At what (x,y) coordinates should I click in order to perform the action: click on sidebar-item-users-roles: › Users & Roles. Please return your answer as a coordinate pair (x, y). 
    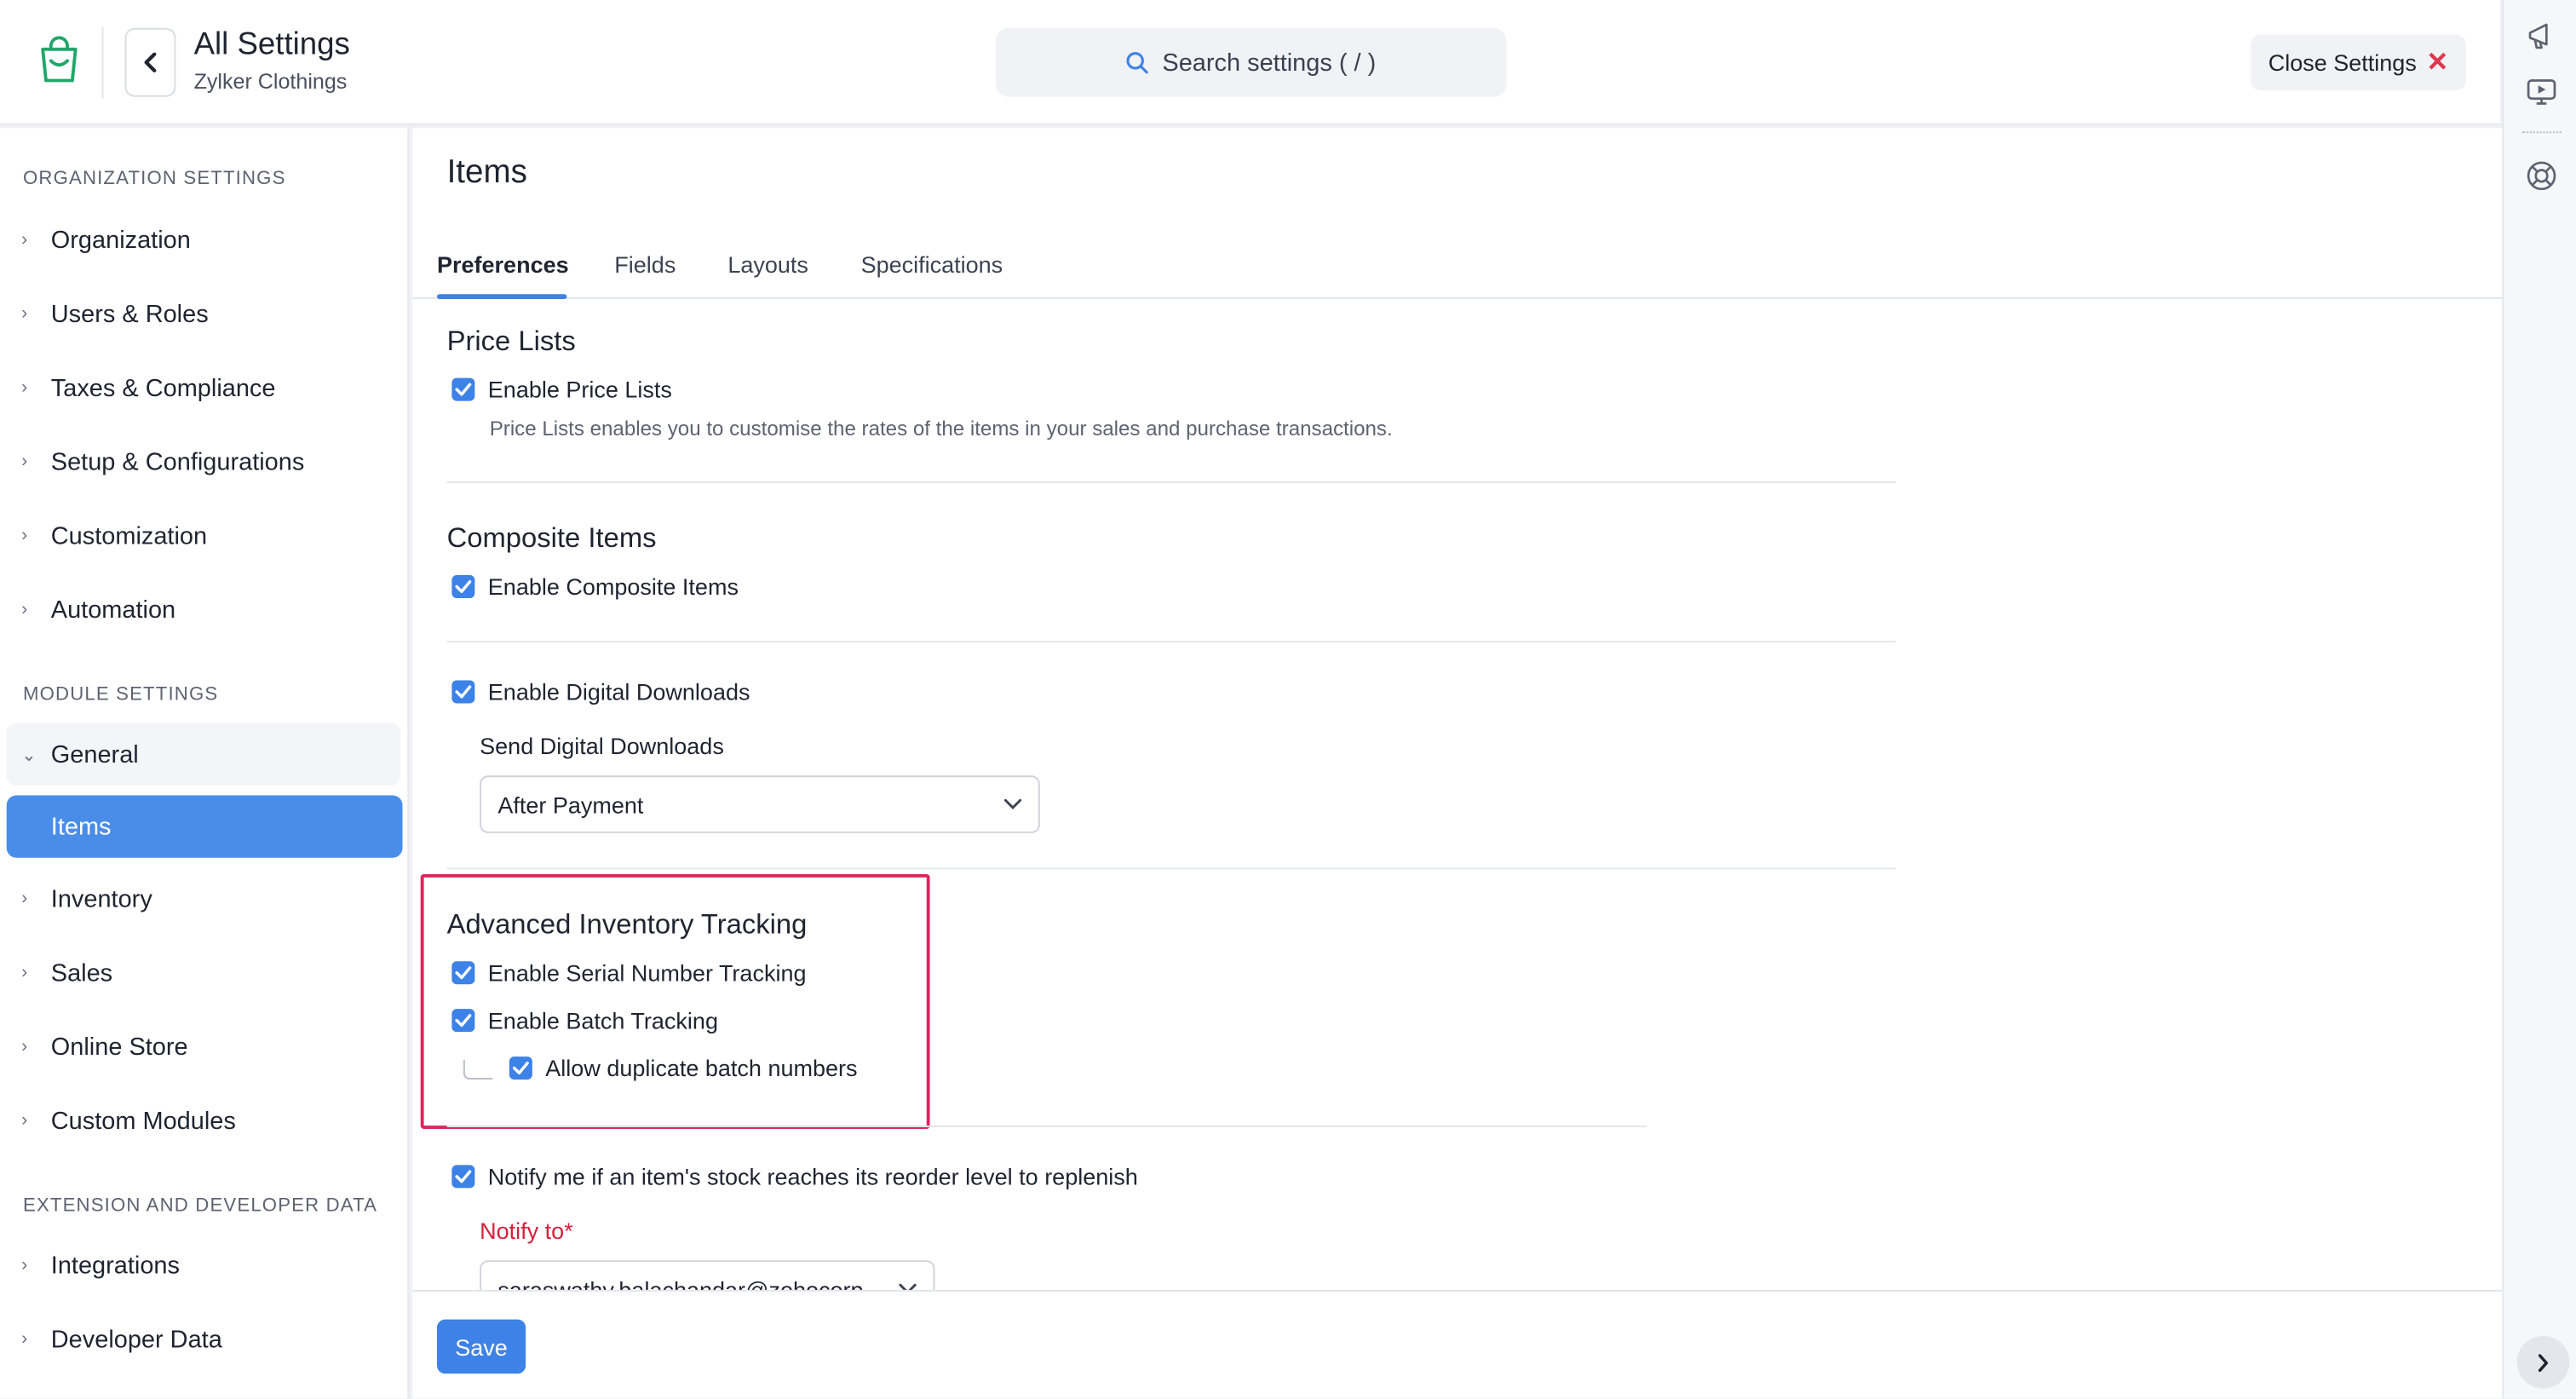
    Looking at the image, I should click on (204, 314).